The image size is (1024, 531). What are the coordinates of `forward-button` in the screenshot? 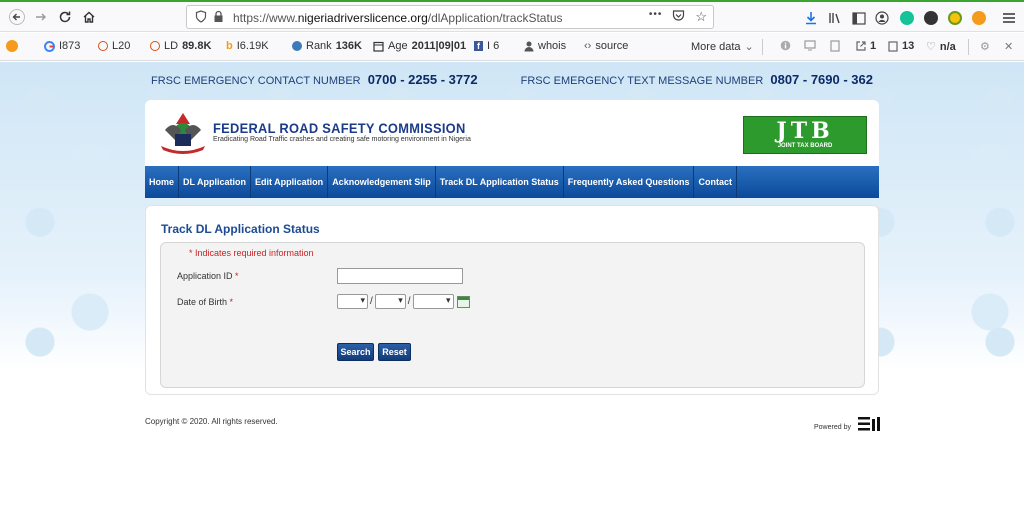 It's located at (41, 17).